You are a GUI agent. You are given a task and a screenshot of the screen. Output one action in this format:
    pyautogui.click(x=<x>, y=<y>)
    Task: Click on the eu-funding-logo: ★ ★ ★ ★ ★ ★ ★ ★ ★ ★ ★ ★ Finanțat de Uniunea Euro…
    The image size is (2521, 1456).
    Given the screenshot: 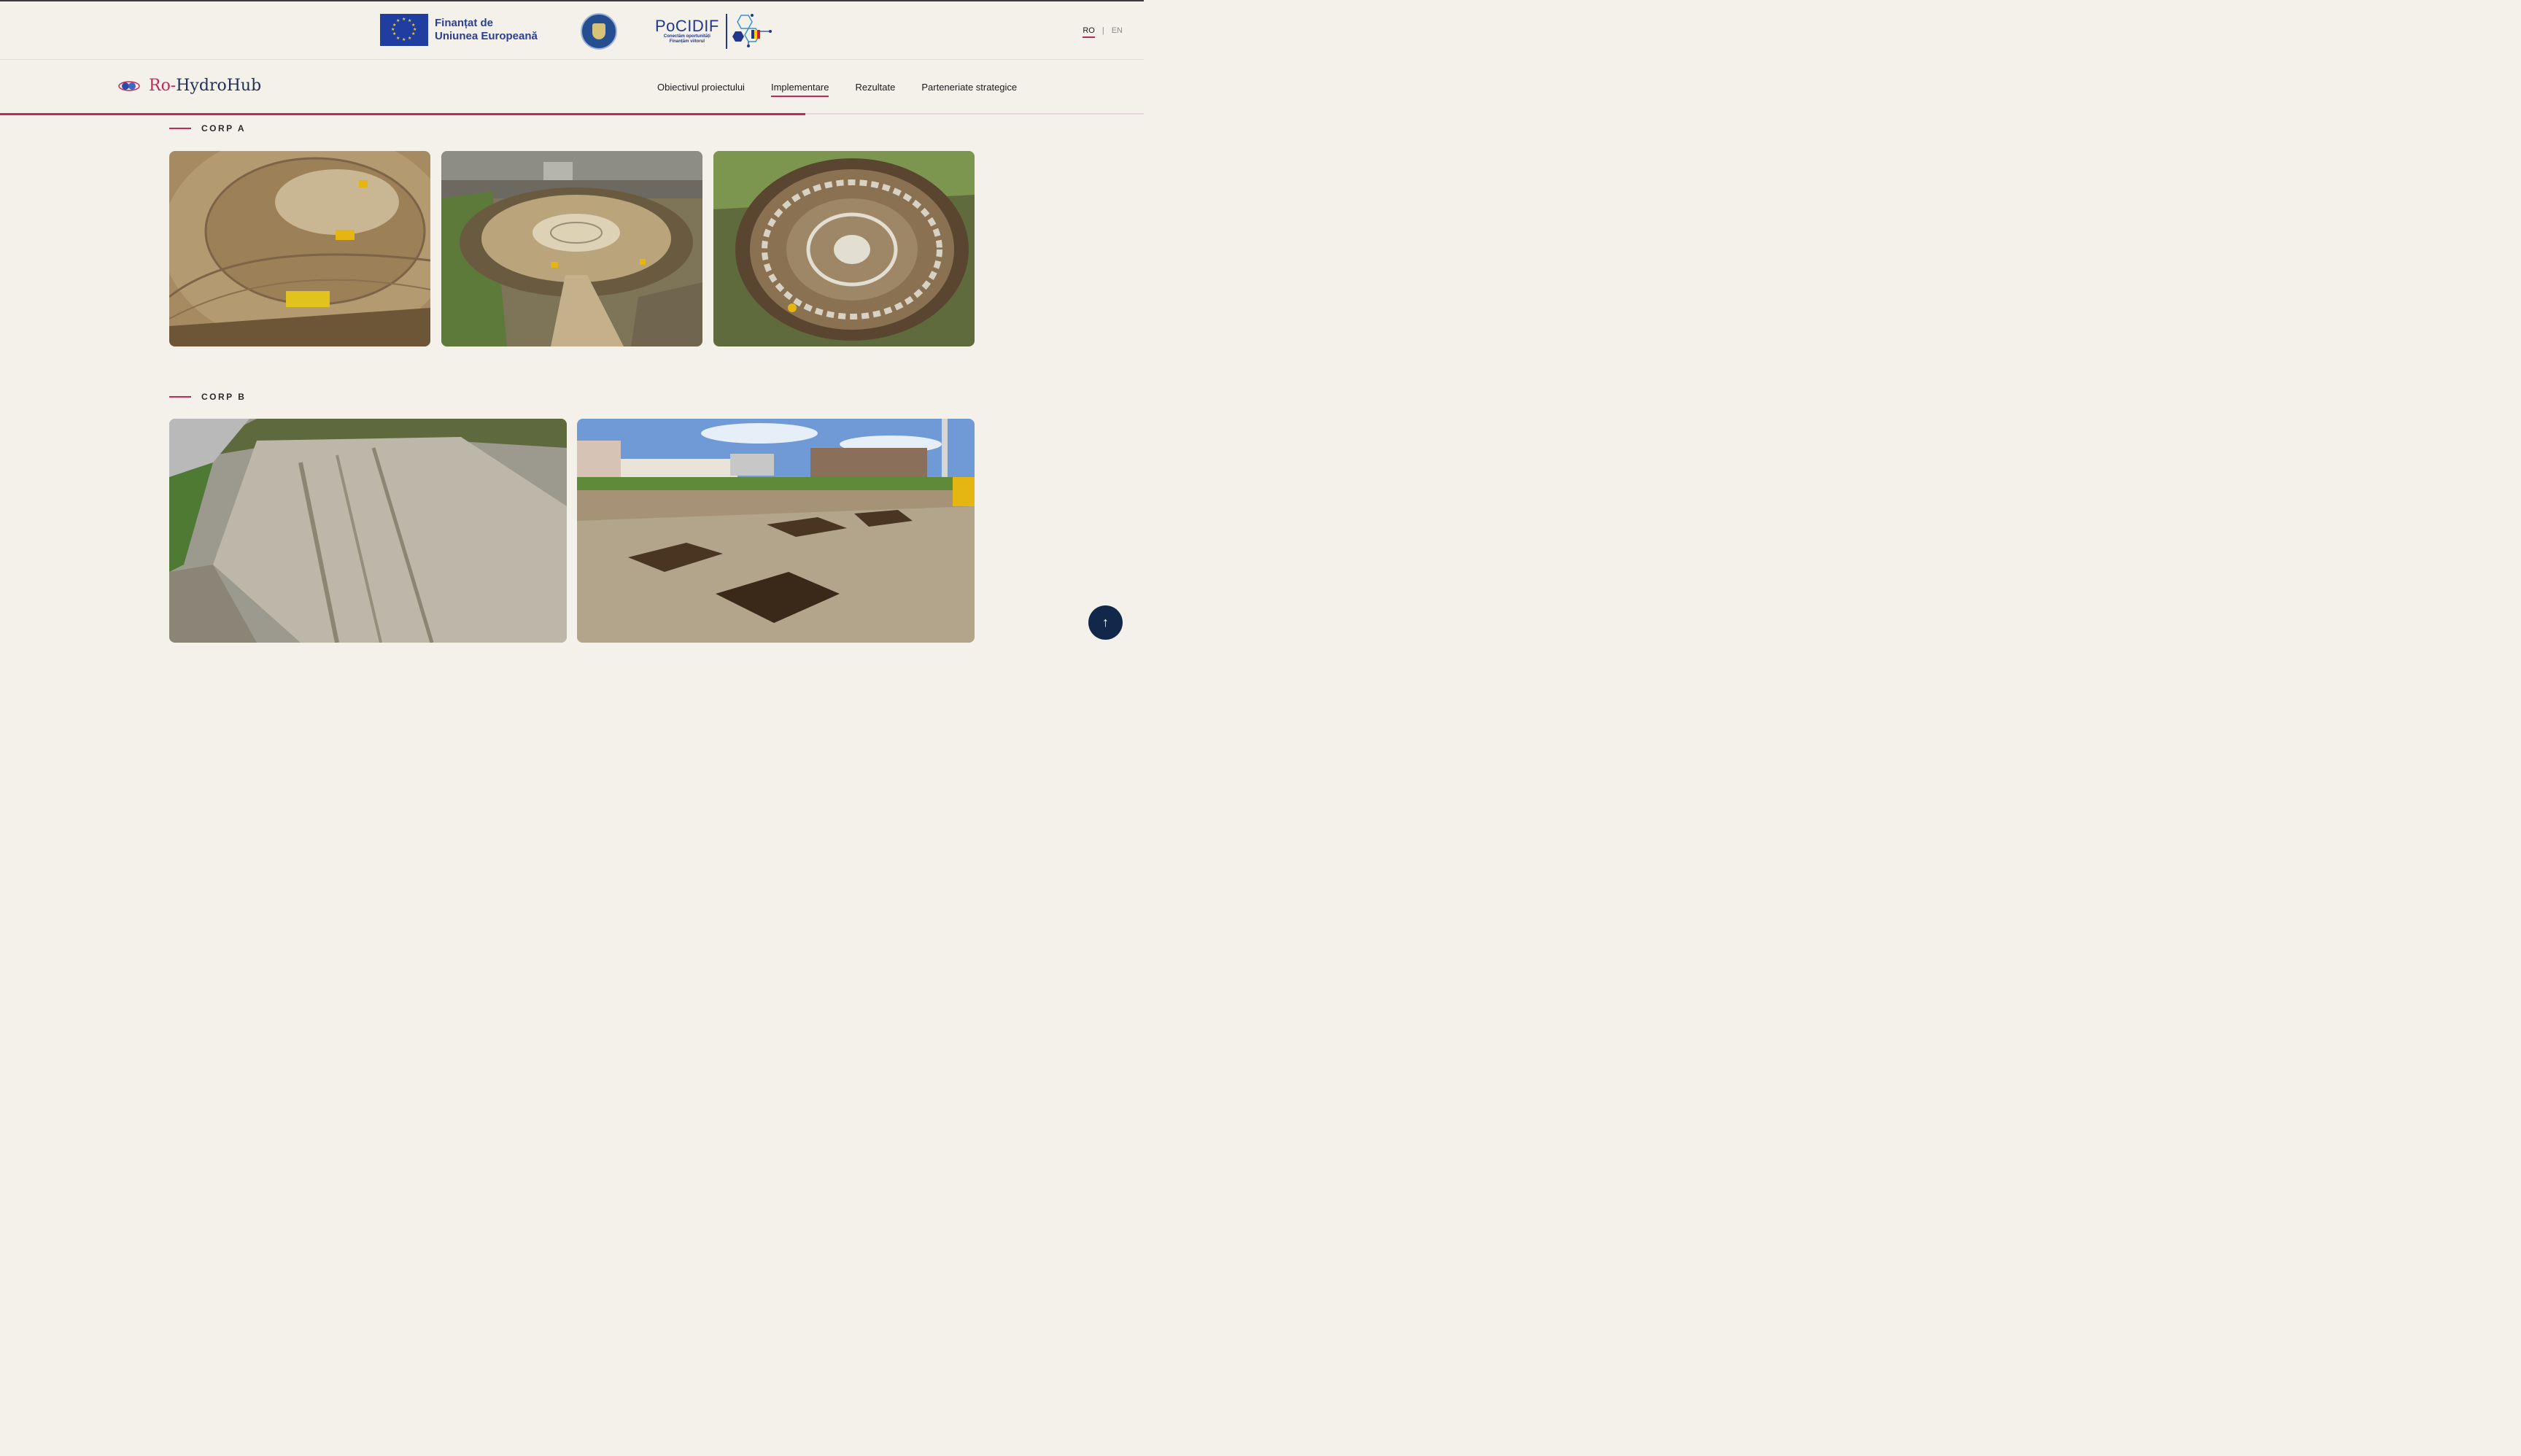 What is the action you would take?
    pyautogui.click(x=459, y=30)
    